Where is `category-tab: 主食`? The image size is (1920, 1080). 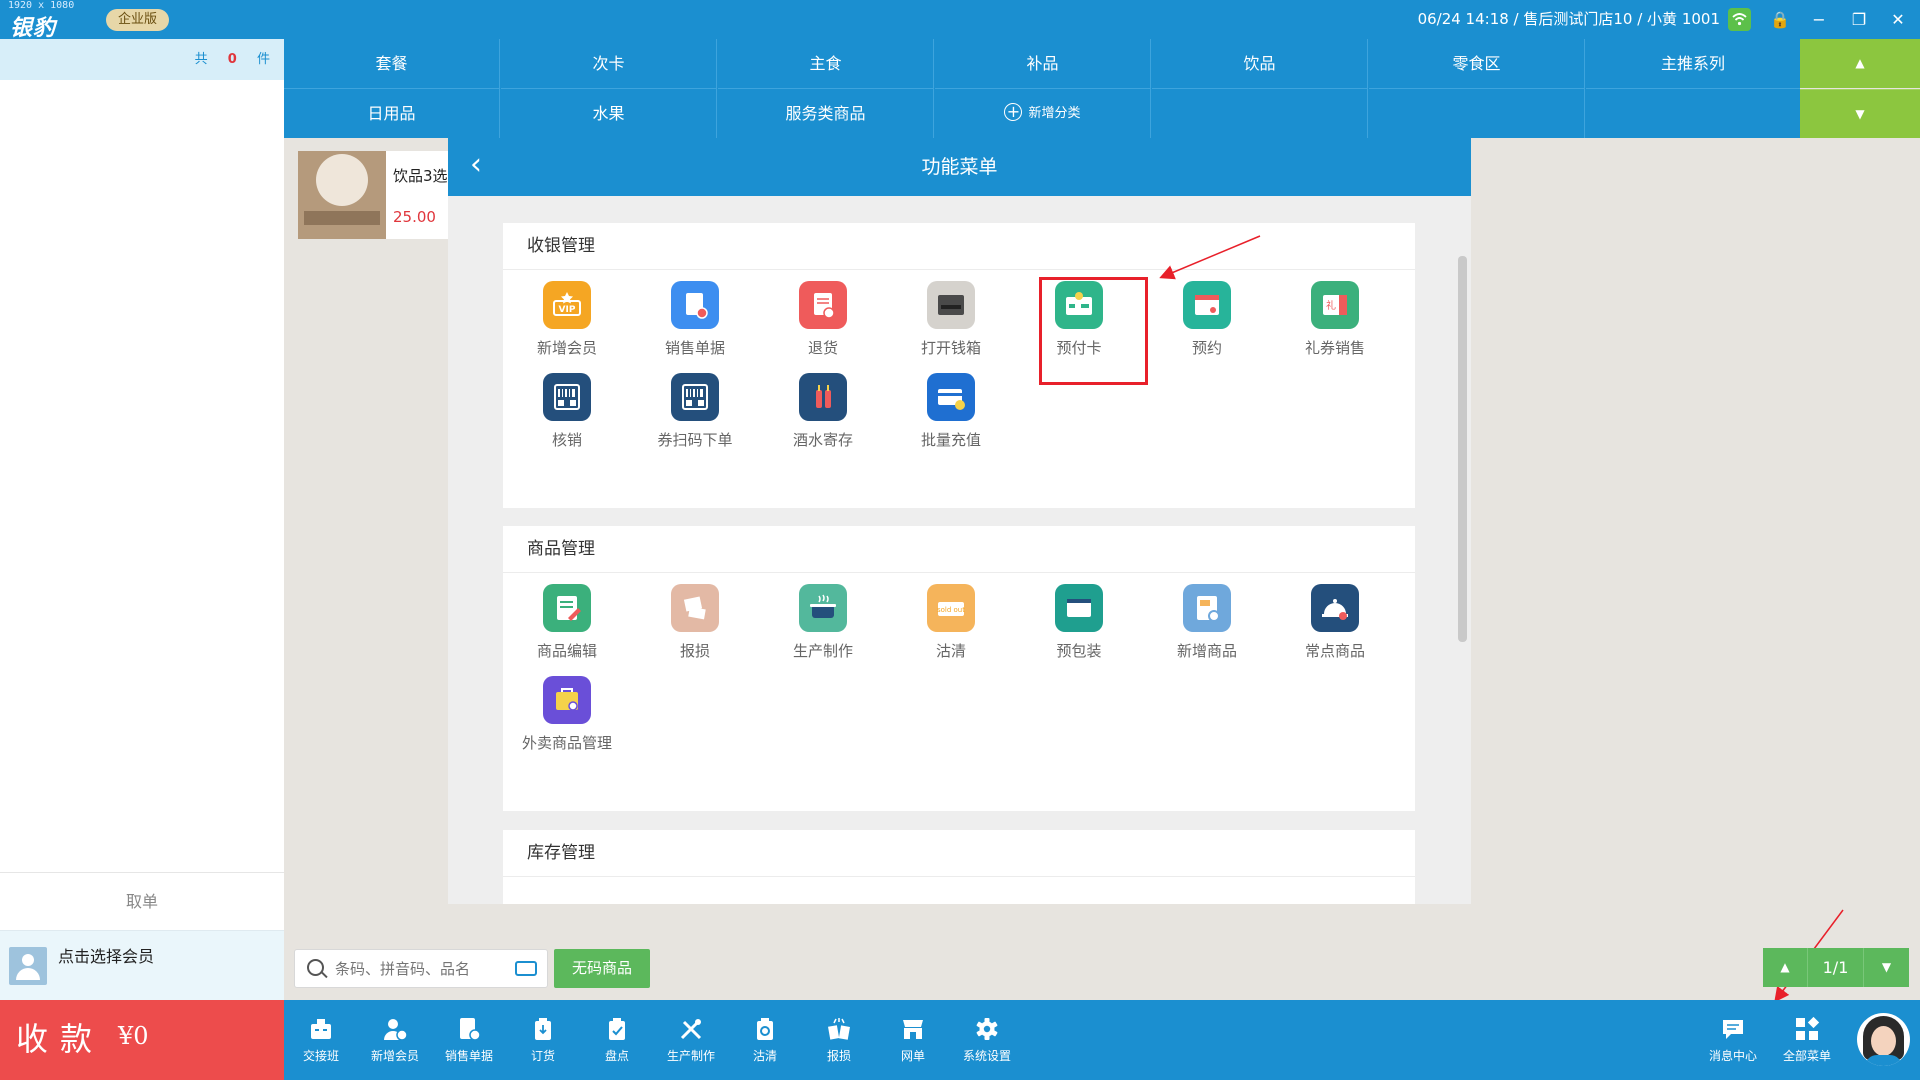
category-tab: 主食 is located at coordinates (826, 63).